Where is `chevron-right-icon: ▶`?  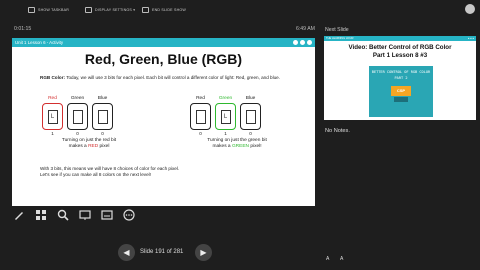
chevron-right-icon: ▶ is located at coordinates (203, 252).